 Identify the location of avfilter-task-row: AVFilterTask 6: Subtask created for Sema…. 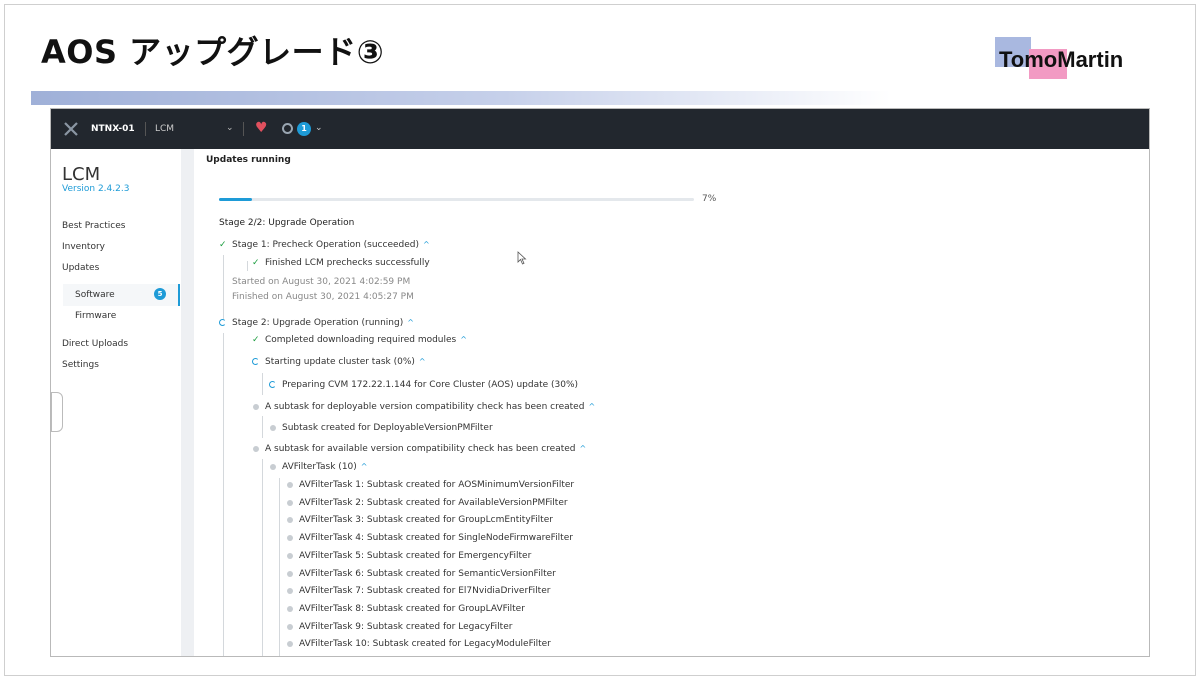
(421, 574).